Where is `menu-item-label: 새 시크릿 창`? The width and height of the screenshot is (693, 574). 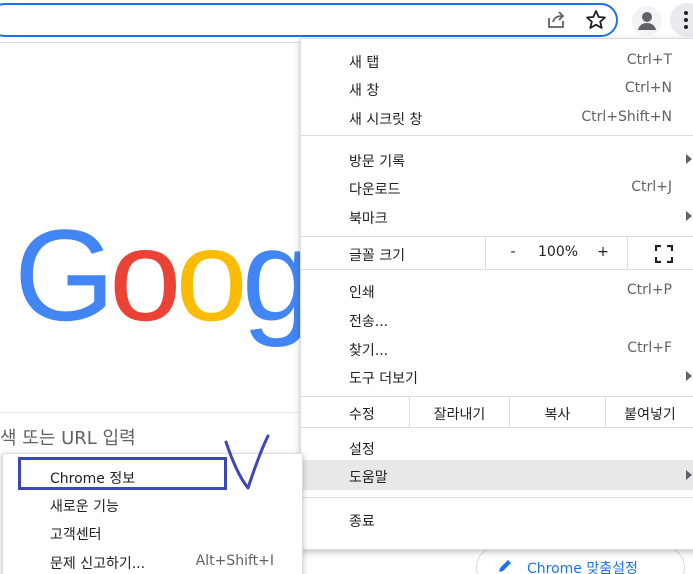 menu-item-label: 새 시크릿 창 is located at coordinates (386, 120).